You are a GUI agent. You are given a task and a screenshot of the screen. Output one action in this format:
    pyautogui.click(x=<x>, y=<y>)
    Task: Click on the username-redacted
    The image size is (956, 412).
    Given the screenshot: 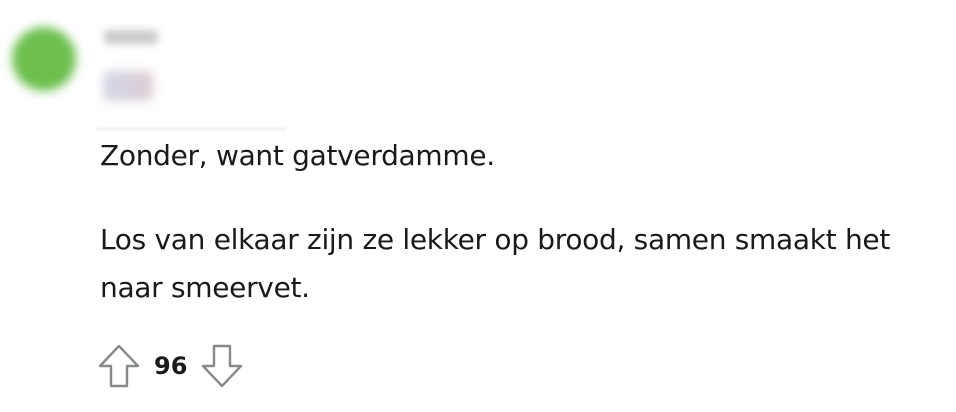 What is the action you would take?
    pyautogui.click(x=131, y=37)
    